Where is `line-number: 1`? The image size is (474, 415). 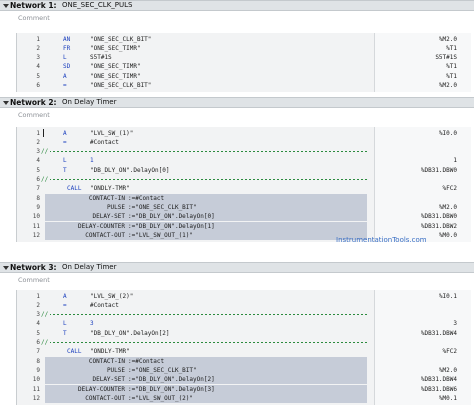 line-number: 1 is located at coordinates (38, 296).